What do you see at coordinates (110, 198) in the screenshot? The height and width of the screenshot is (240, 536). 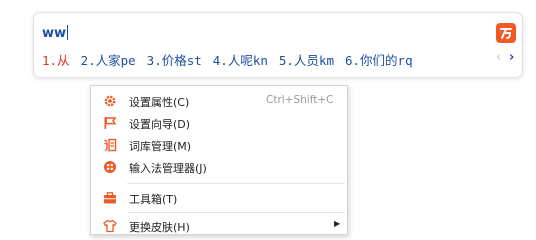 I see `toolbox-icon` at bounding box center [110, 198].